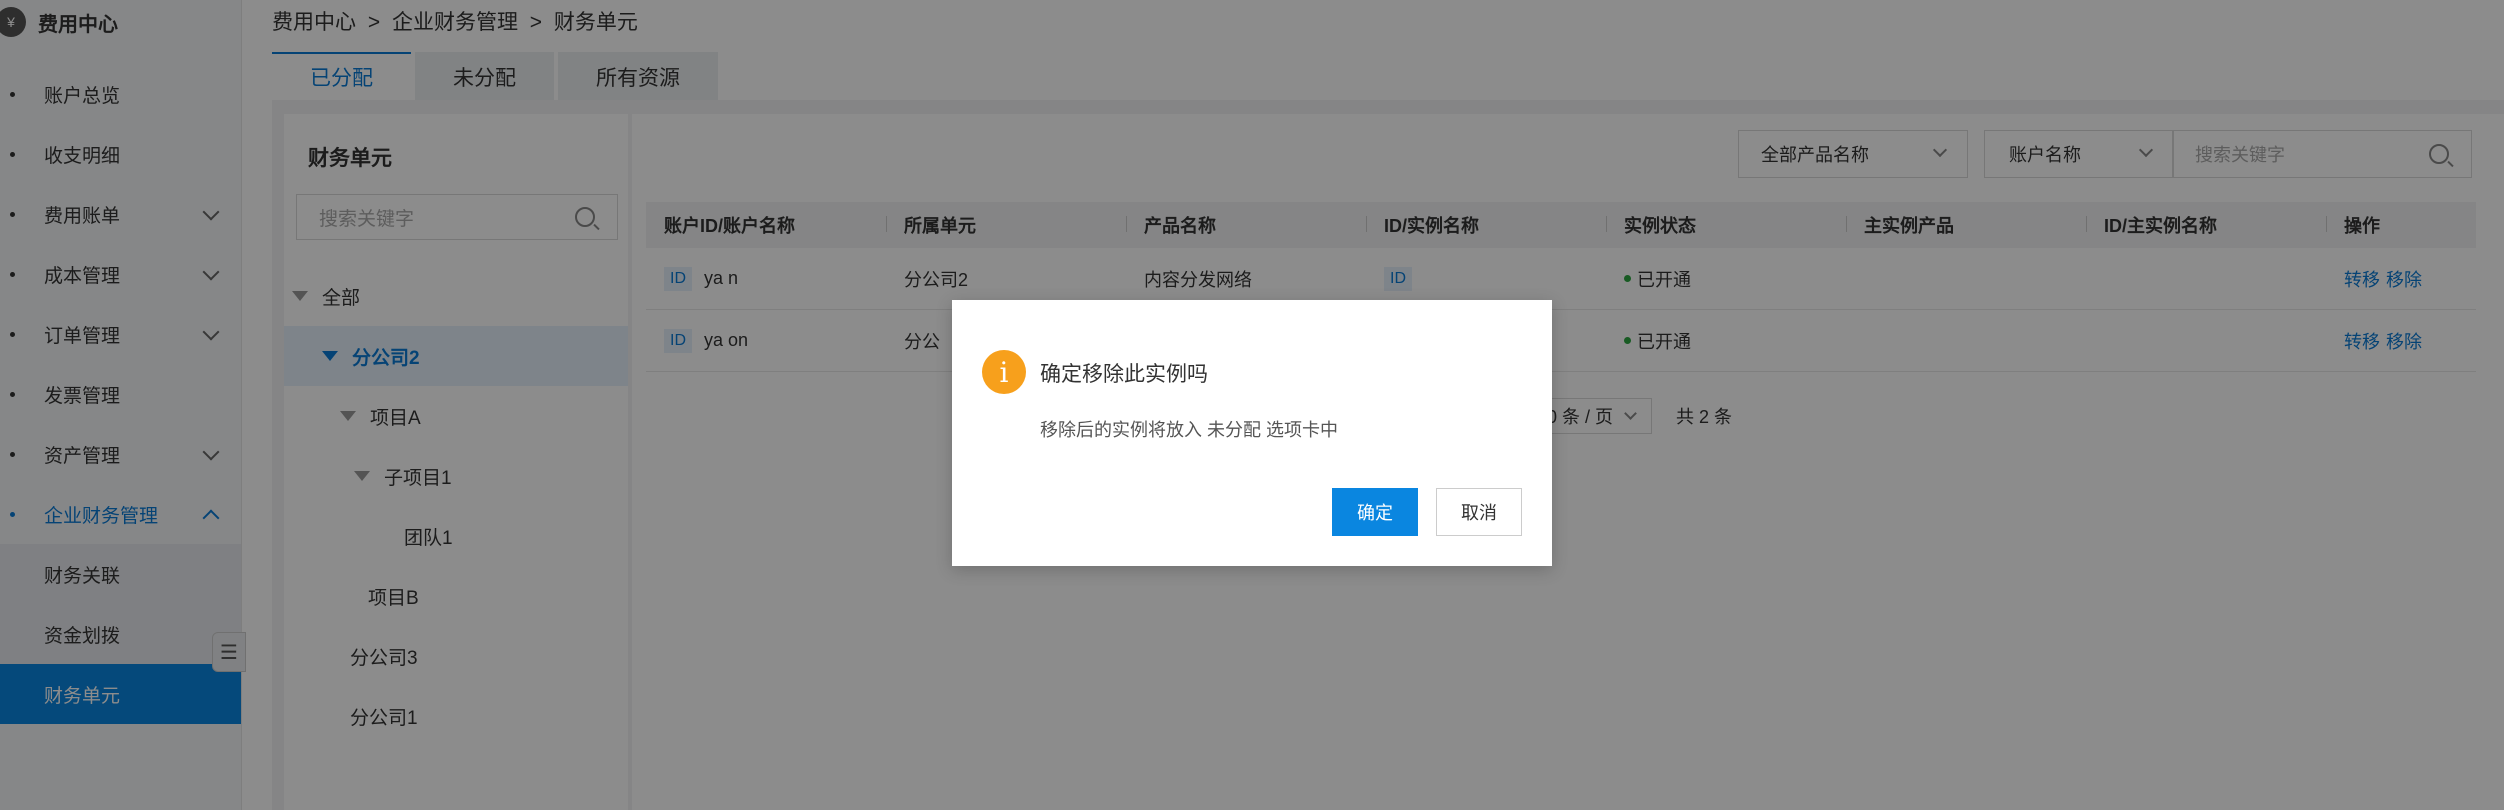 This screenshot has width=2504, height=810. What do you see at coordinates (1189, 430) in the screenshot?
I see `dialog-message: 移除后的实例将放入 未分配 选项卡中` at bounding box center [1189, 430].